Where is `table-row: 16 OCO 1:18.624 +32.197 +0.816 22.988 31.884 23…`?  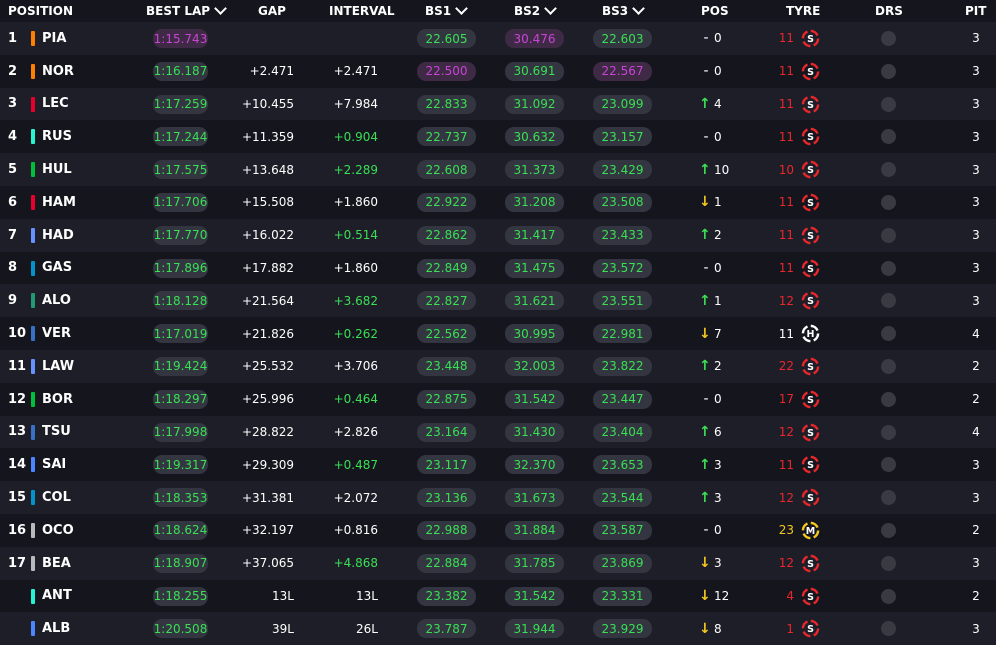
table-row: 16 OCO 1:18.624 +32.197 +0.816 22.988 31.884 23… is located at coordinates (498, 530).